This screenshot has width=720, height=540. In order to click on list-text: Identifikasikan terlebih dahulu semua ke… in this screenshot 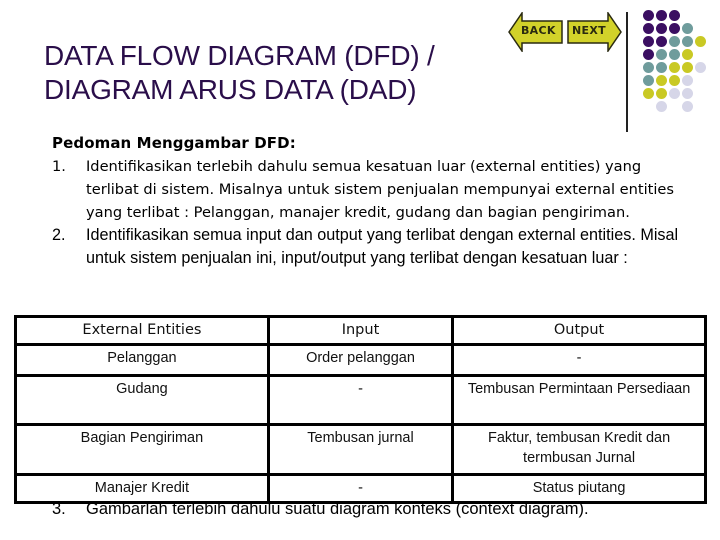, I will do `click(380, 189)`.